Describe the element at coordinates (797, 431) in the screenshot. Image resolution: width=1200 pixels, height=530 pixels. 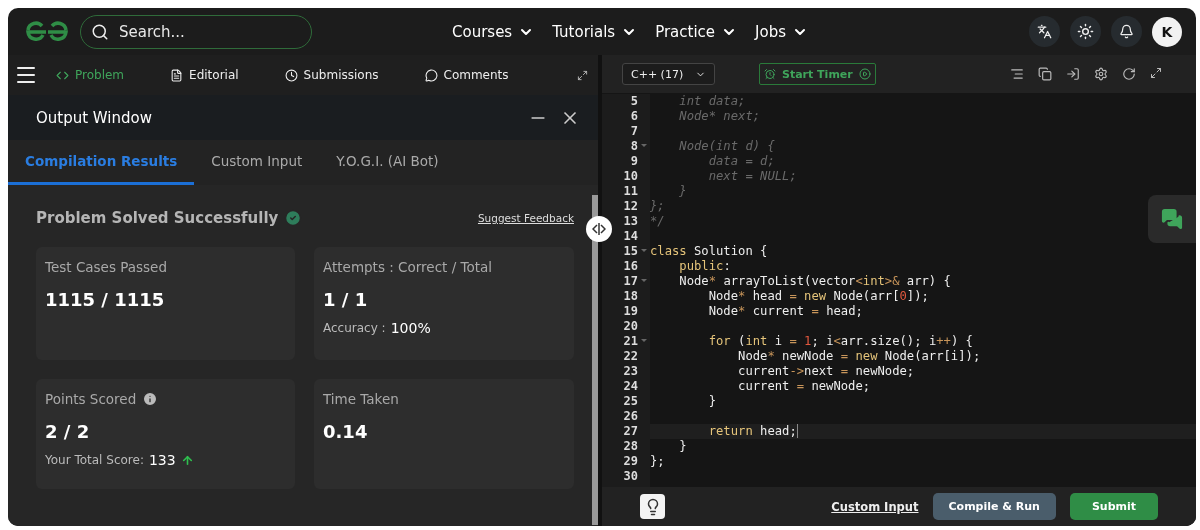
I see `text-cursor` at that location.